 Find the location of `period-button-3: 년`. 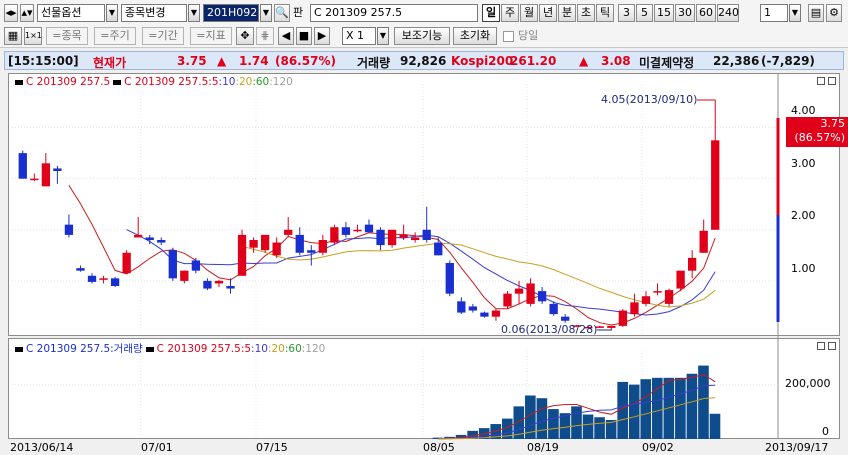

period-button-3: 년 is located at coordinates (548, 13).